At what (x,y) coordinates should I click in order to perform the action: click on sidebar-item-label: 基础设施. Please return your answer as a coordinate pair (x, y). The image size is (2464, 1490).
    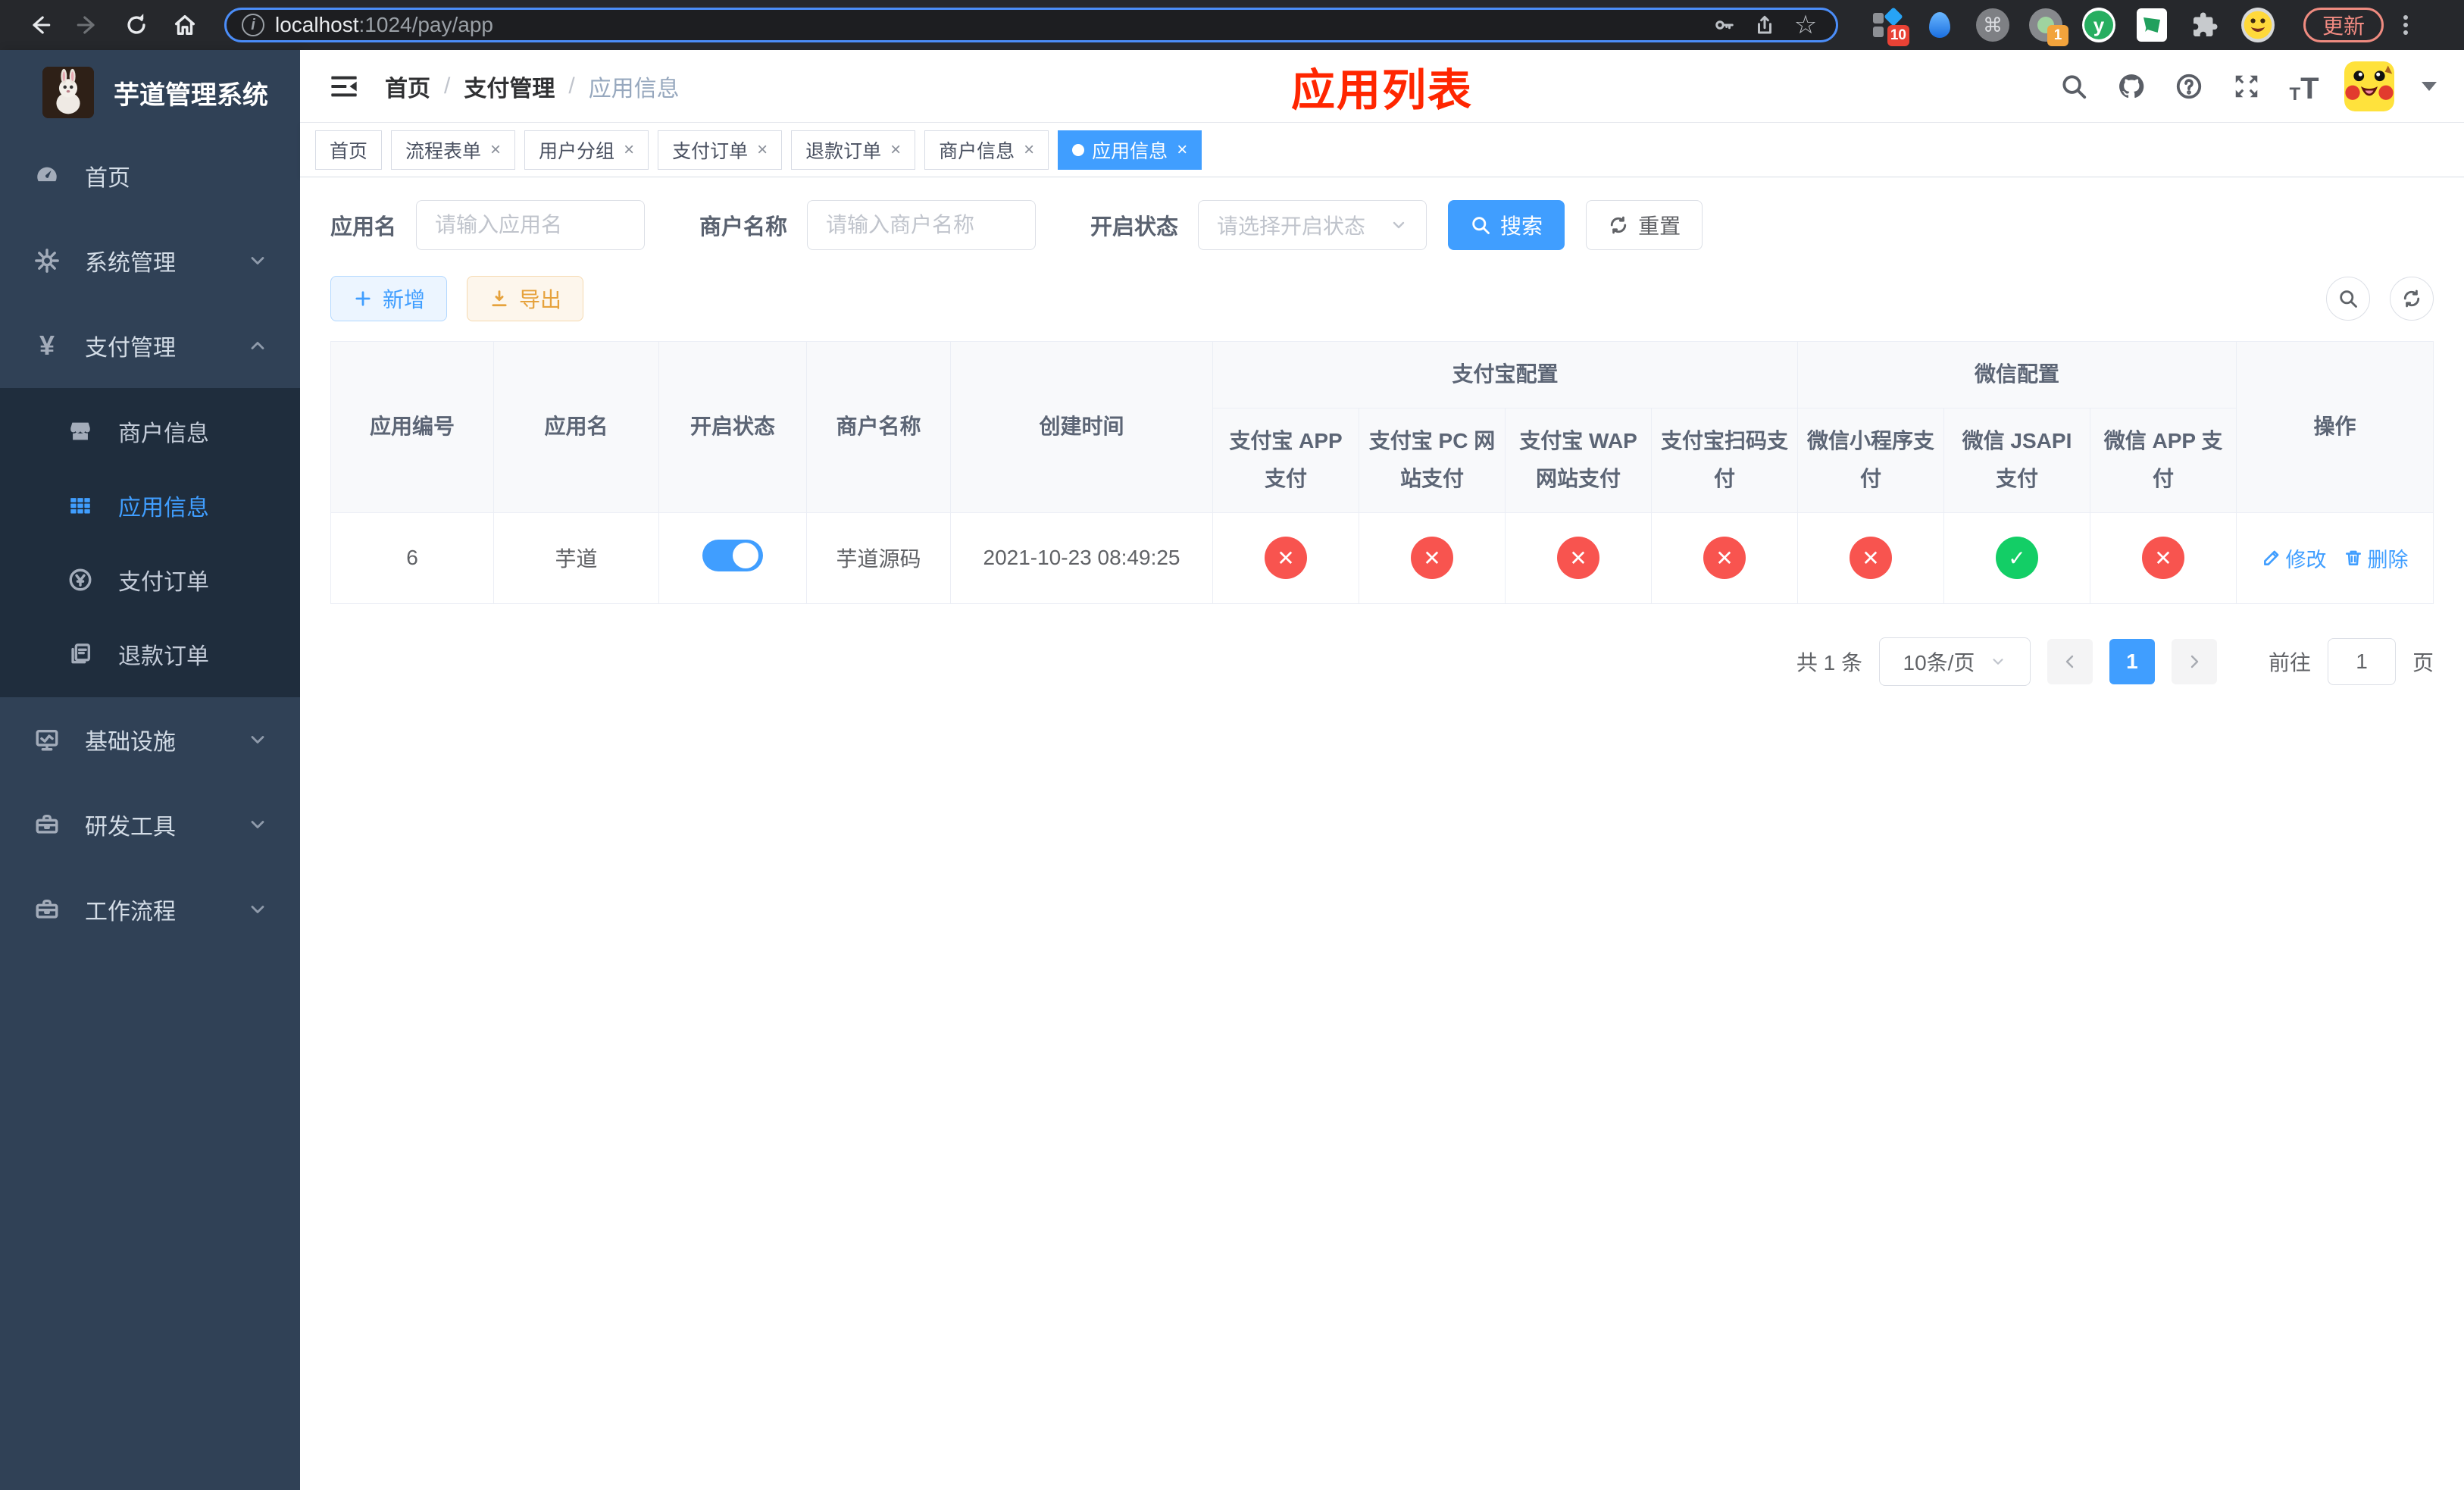
    Looking at the image, I should click on (130, 742).